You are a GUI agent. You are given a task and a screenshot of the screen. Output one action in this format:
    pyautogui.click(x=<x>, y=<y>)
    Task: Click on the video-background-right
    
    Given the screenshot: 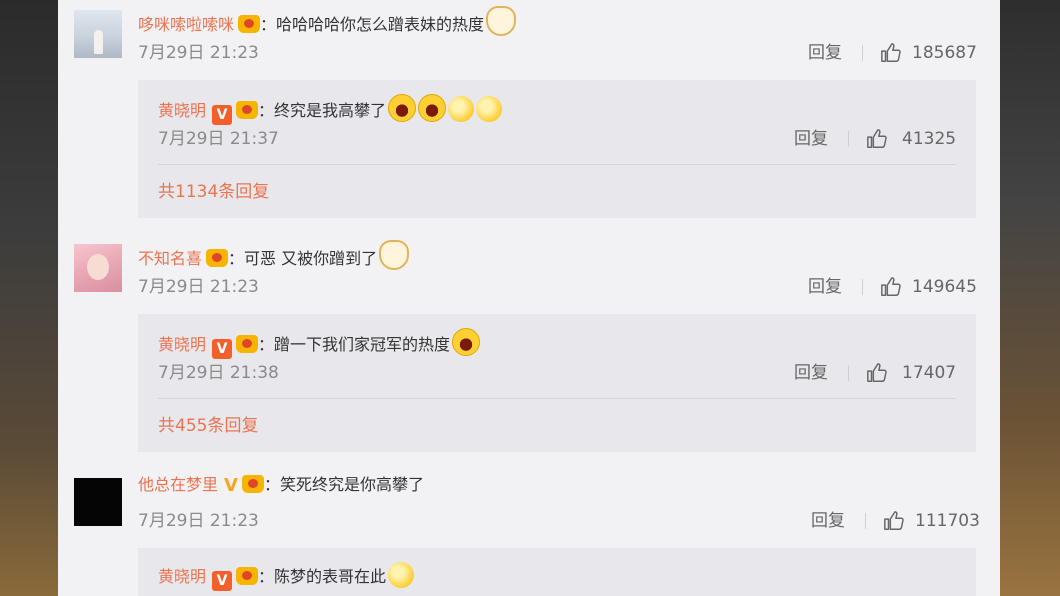 What is the action you would take?
    pyautogui.click(x=1029, y=298)
    